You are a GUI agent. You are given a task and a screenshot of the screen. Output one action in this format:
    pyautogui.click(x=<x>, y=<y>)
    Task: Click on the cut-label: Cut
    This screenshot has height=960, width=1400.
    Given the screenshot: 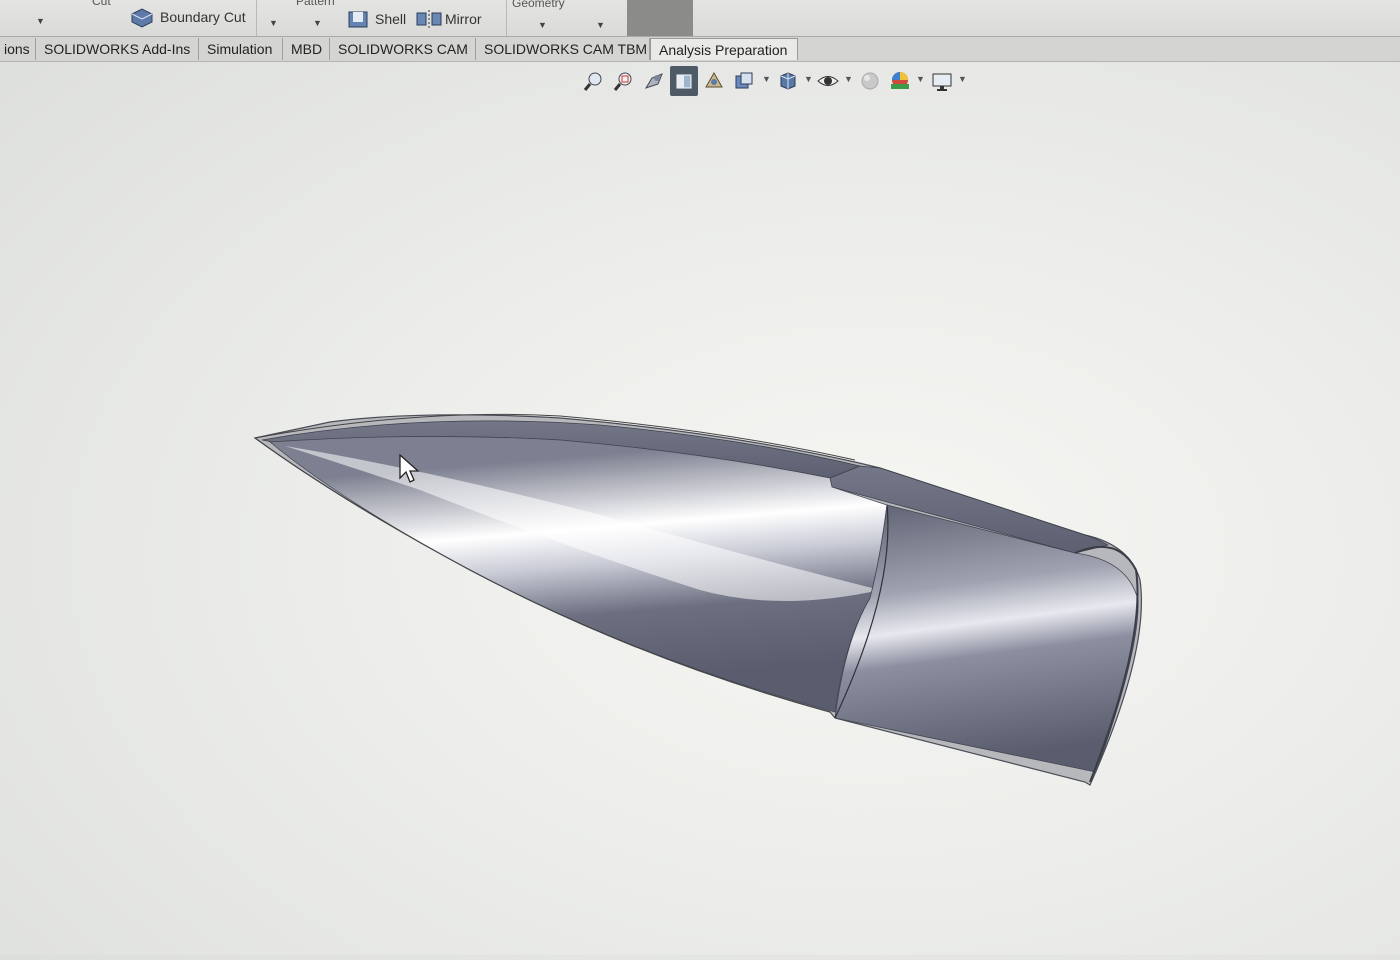 What is the action you would take?
    pyautogui.click(x=101, y=4)
    